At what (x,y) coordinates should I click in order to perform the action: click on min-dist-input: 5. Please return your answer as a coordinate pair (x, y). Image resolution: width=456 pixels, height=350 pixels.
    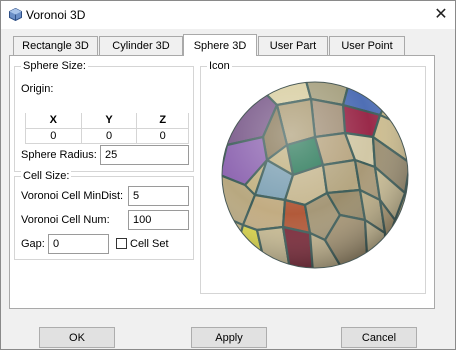
    Looking at the image, I should click on (158, 196).